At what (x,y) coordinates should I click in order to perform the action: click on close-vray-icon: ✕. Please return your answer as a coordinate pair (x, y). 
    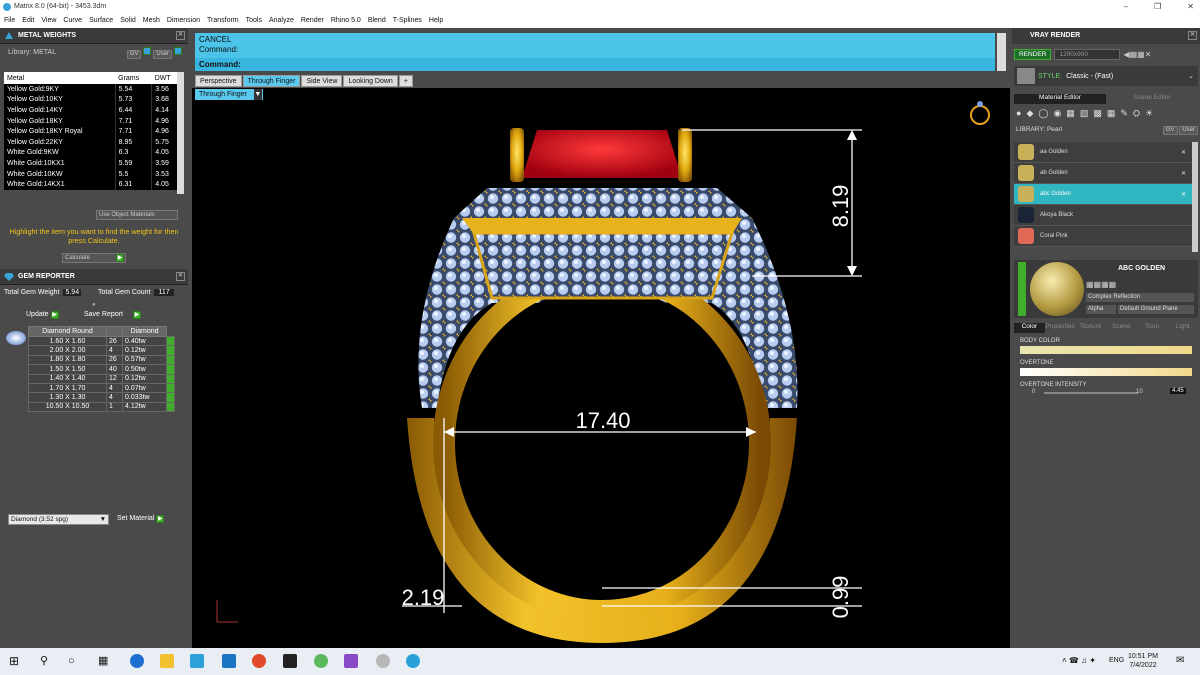
    Looking at the image, I should click on (1192, 35).